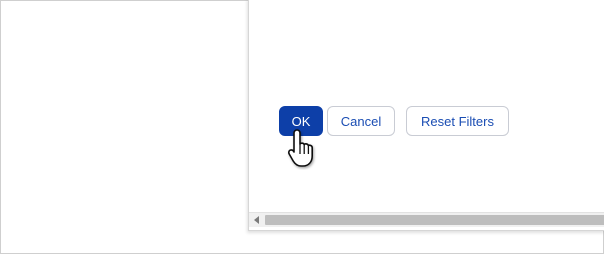 The width and height of the screenshot is (604, 254). I want to click on horizontal-scrollbar, so click(426, 219).